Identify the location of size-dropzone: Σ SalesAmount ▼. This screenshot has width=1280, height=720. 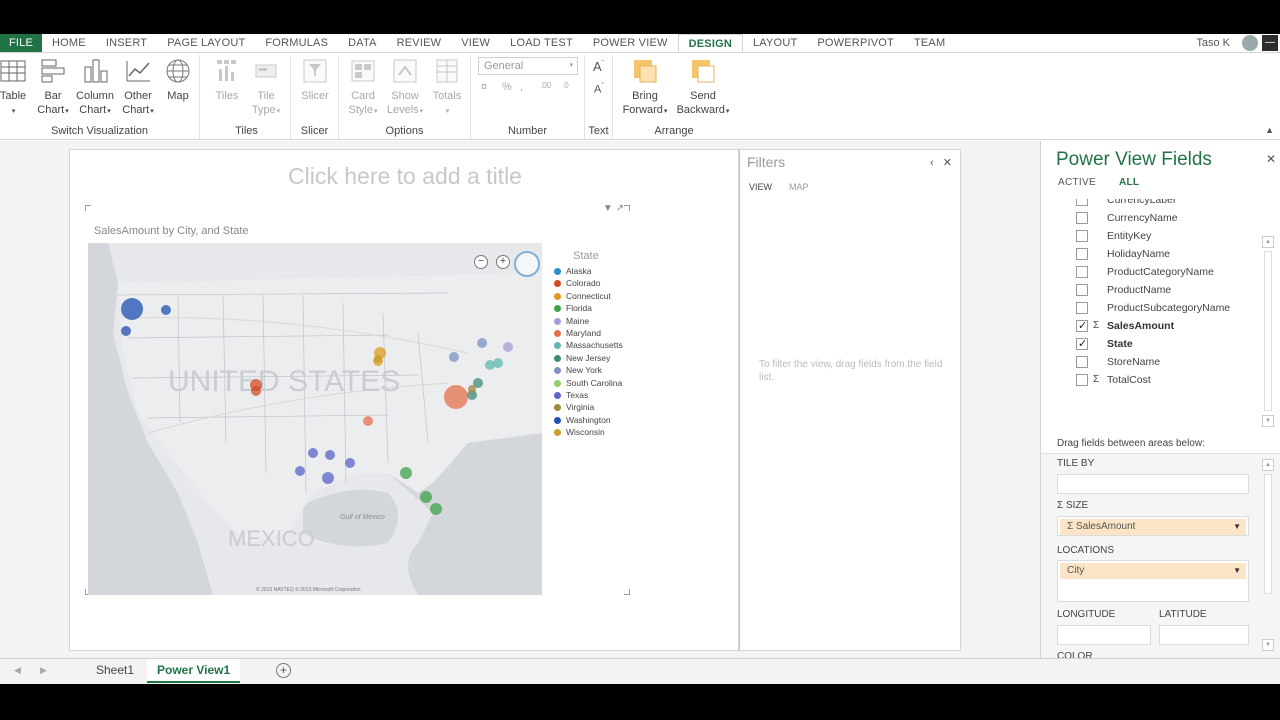
(1153, 526).